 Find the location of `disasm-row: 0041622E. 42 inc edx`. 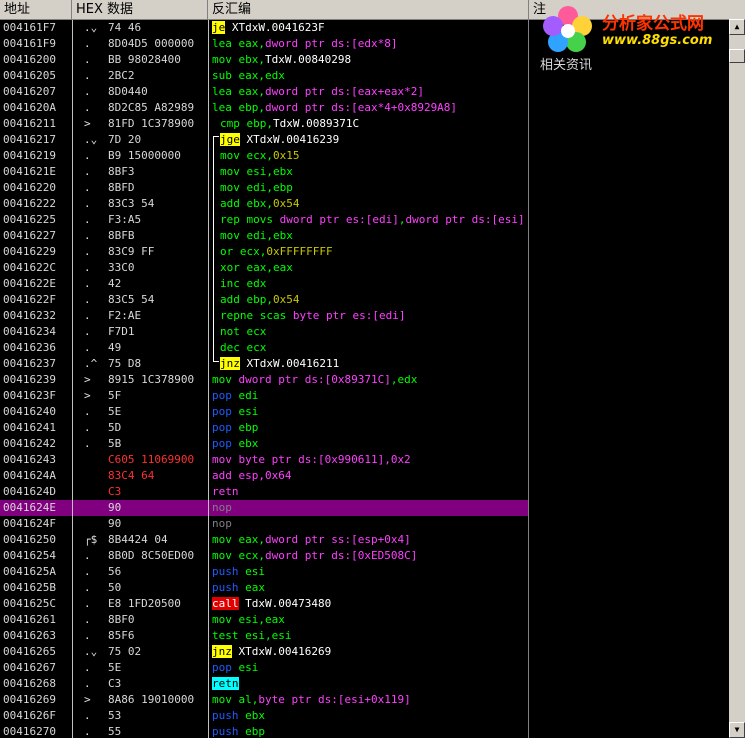

disasm-row: 0041622E. 42 inc edx is located at coordinates (264, 284).